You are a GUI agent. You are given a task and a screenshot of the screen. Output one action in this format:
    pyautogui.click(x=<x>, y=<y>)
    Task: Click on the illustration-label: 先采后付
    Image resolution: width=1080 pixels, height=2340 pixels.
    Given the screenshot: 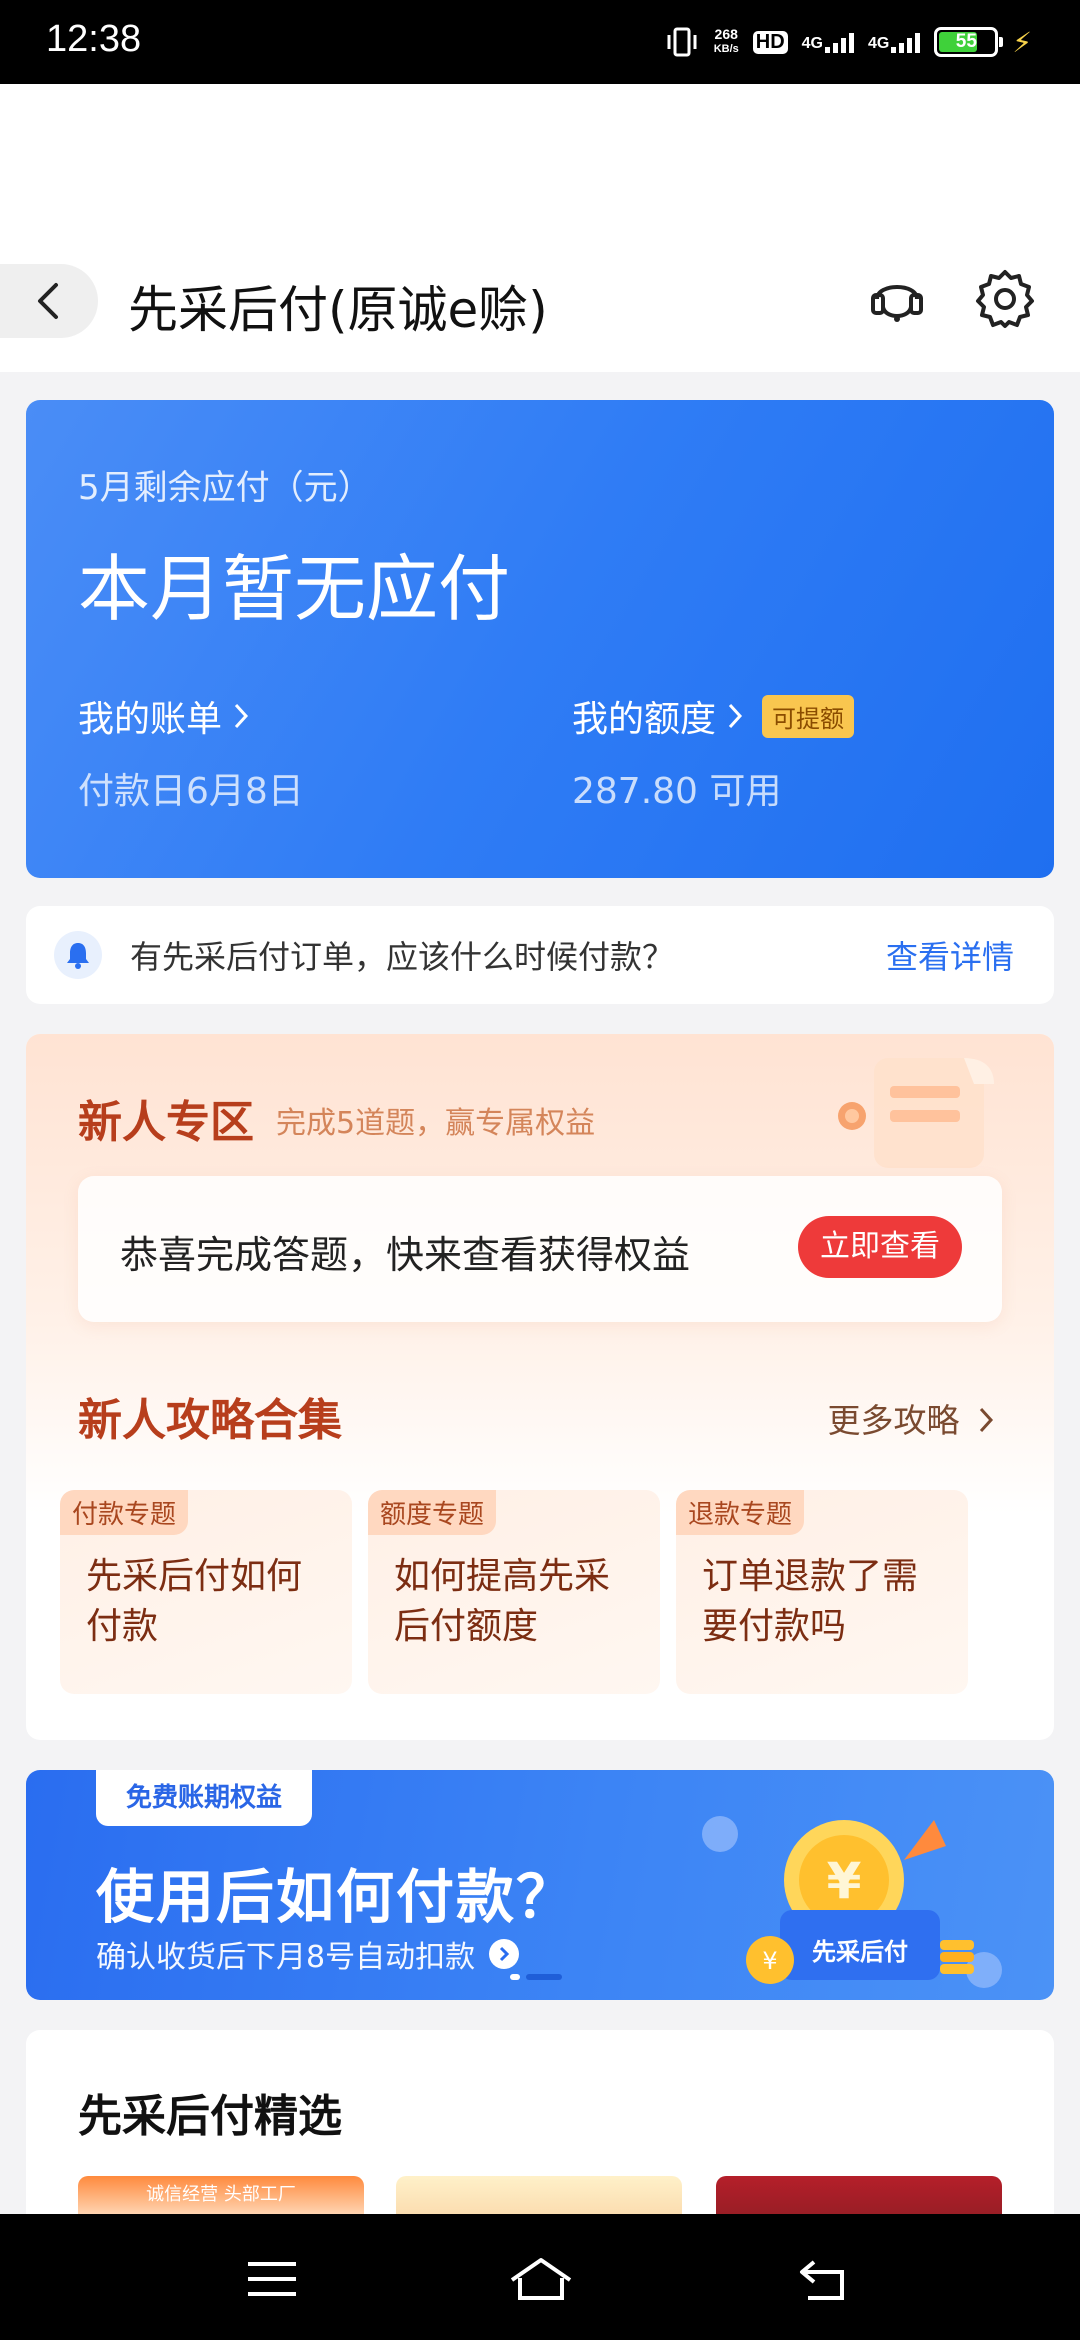 What is the action you would take?
    pyautogui.click(x=860, y=1952)
    